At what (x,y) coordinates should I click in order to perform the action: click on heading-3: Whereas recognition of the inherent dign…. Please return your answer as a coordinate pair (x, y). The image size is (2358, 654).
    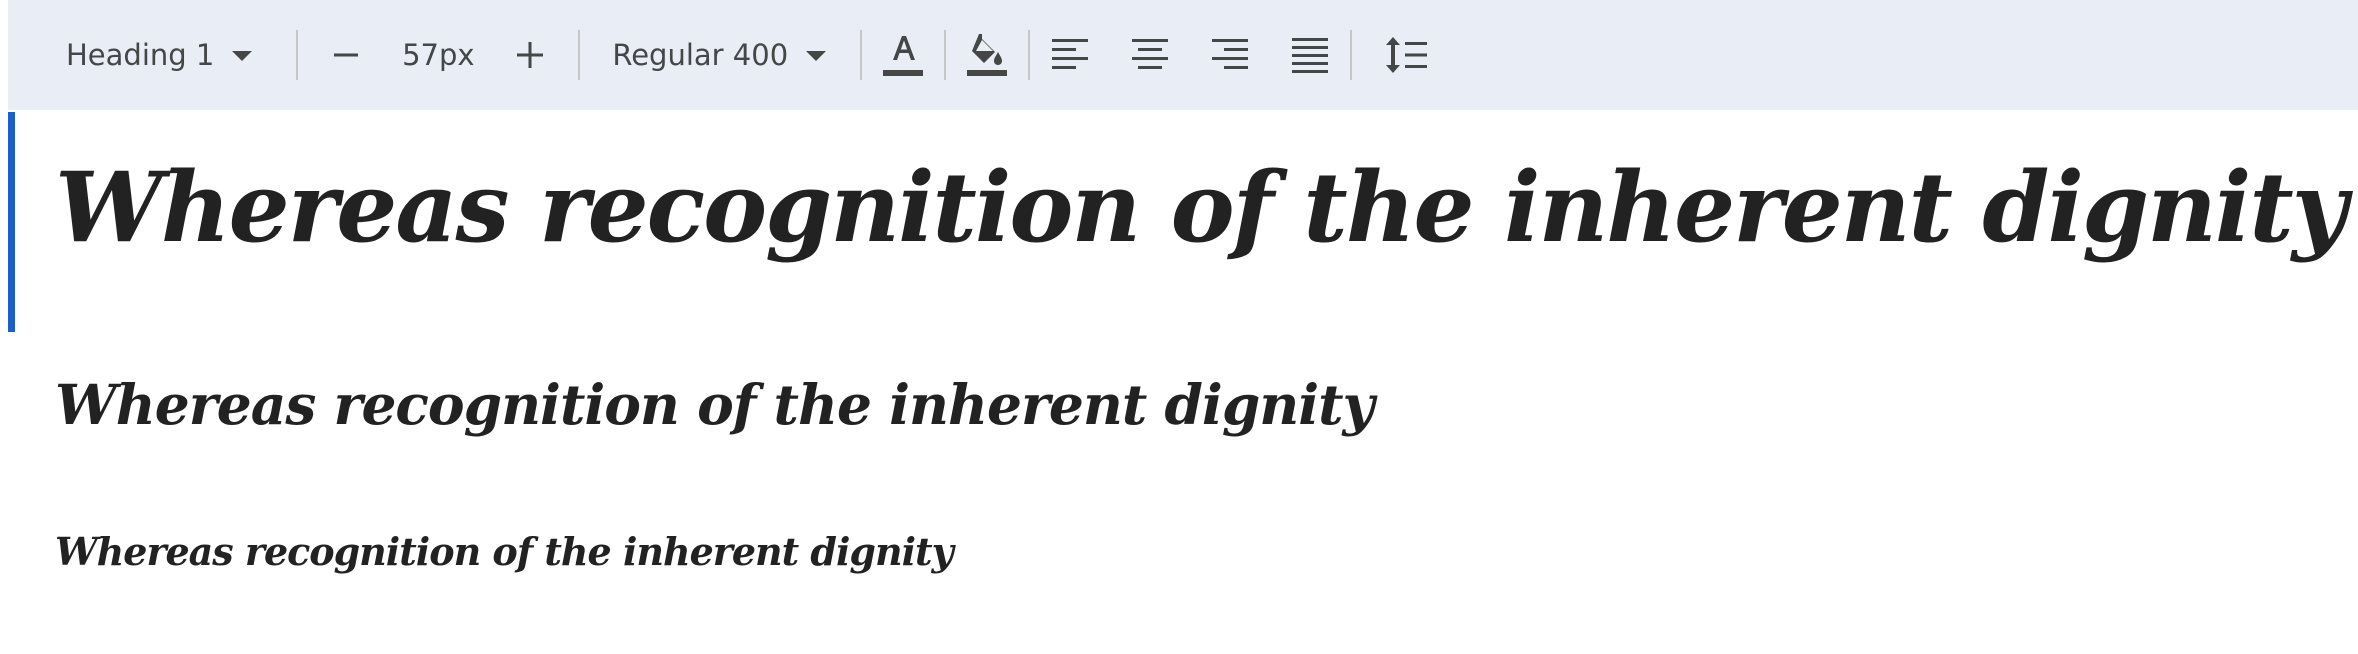
    Looking at the image, I should click on (504, 552).